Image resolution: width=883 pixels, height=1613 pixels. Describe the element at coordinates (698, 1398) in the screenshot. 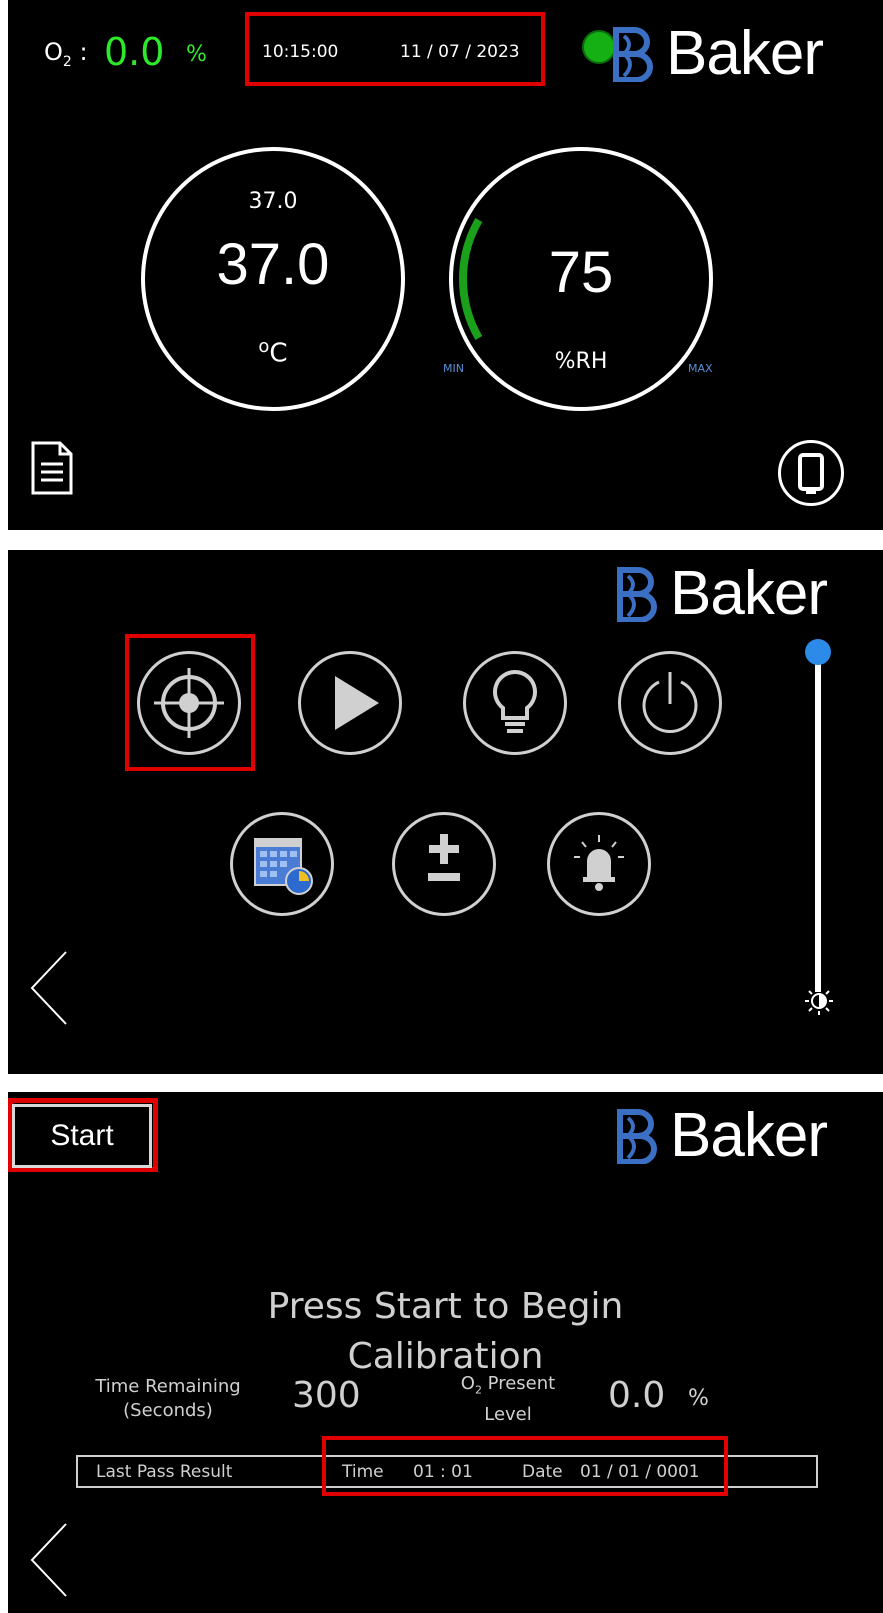

I see `o2-present-level-unit: %` at that location.